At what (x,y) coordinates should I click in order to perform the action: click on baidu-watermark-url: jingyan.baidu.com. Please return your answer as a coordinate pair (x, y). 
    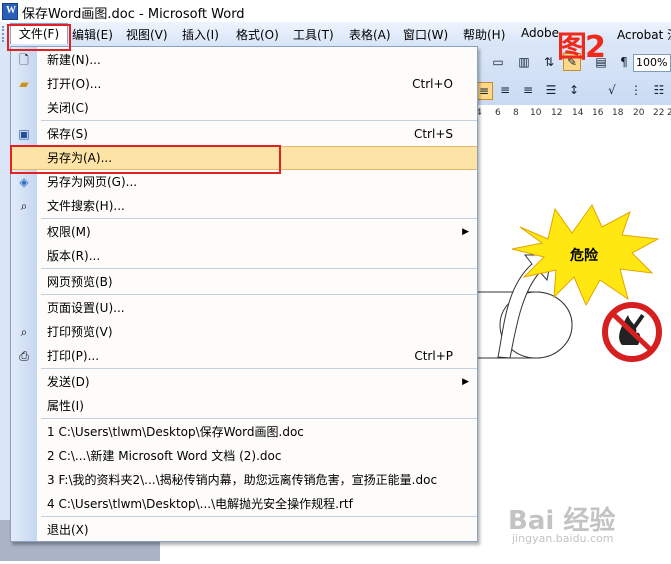
    Looking at the image, I should click on (563, 538).